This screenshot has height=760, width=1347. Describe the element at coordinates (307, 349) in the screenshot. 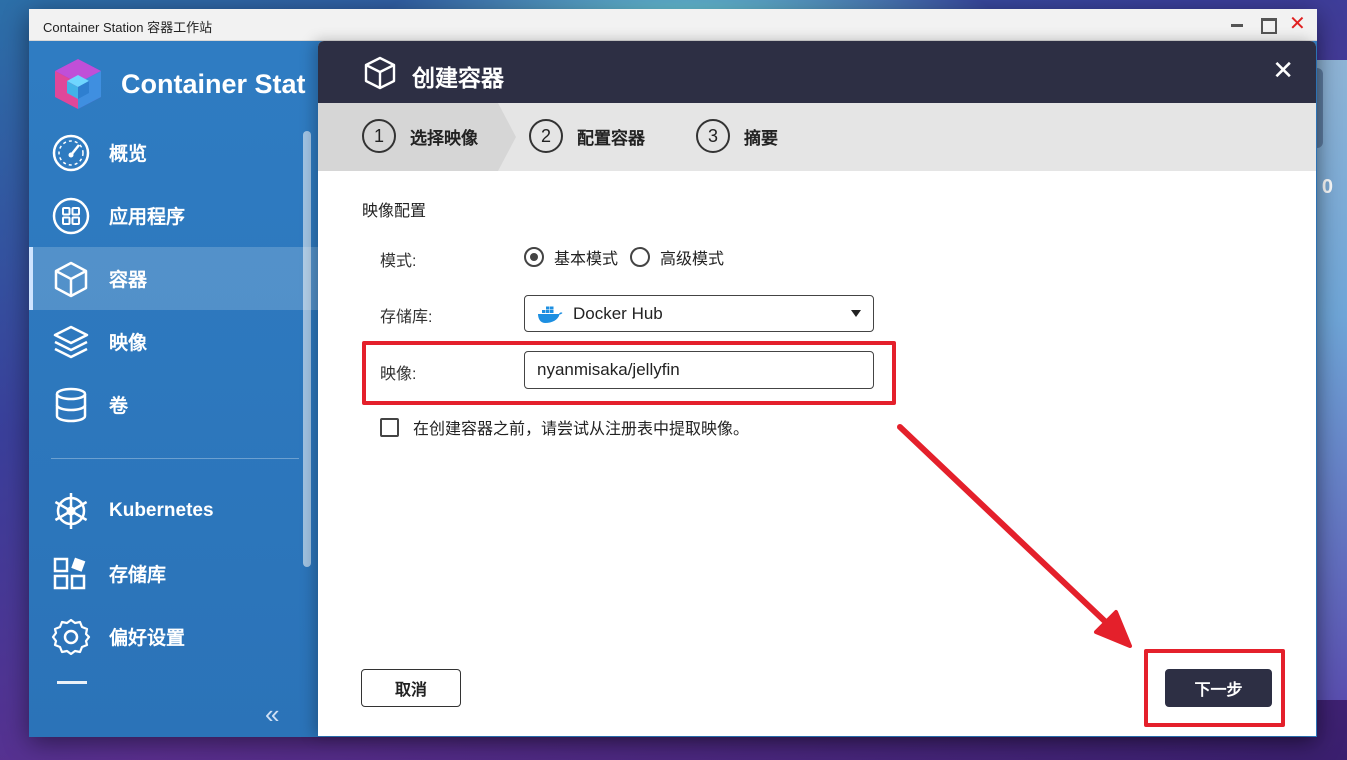

I see `sidebar-scrollbar` at that location.